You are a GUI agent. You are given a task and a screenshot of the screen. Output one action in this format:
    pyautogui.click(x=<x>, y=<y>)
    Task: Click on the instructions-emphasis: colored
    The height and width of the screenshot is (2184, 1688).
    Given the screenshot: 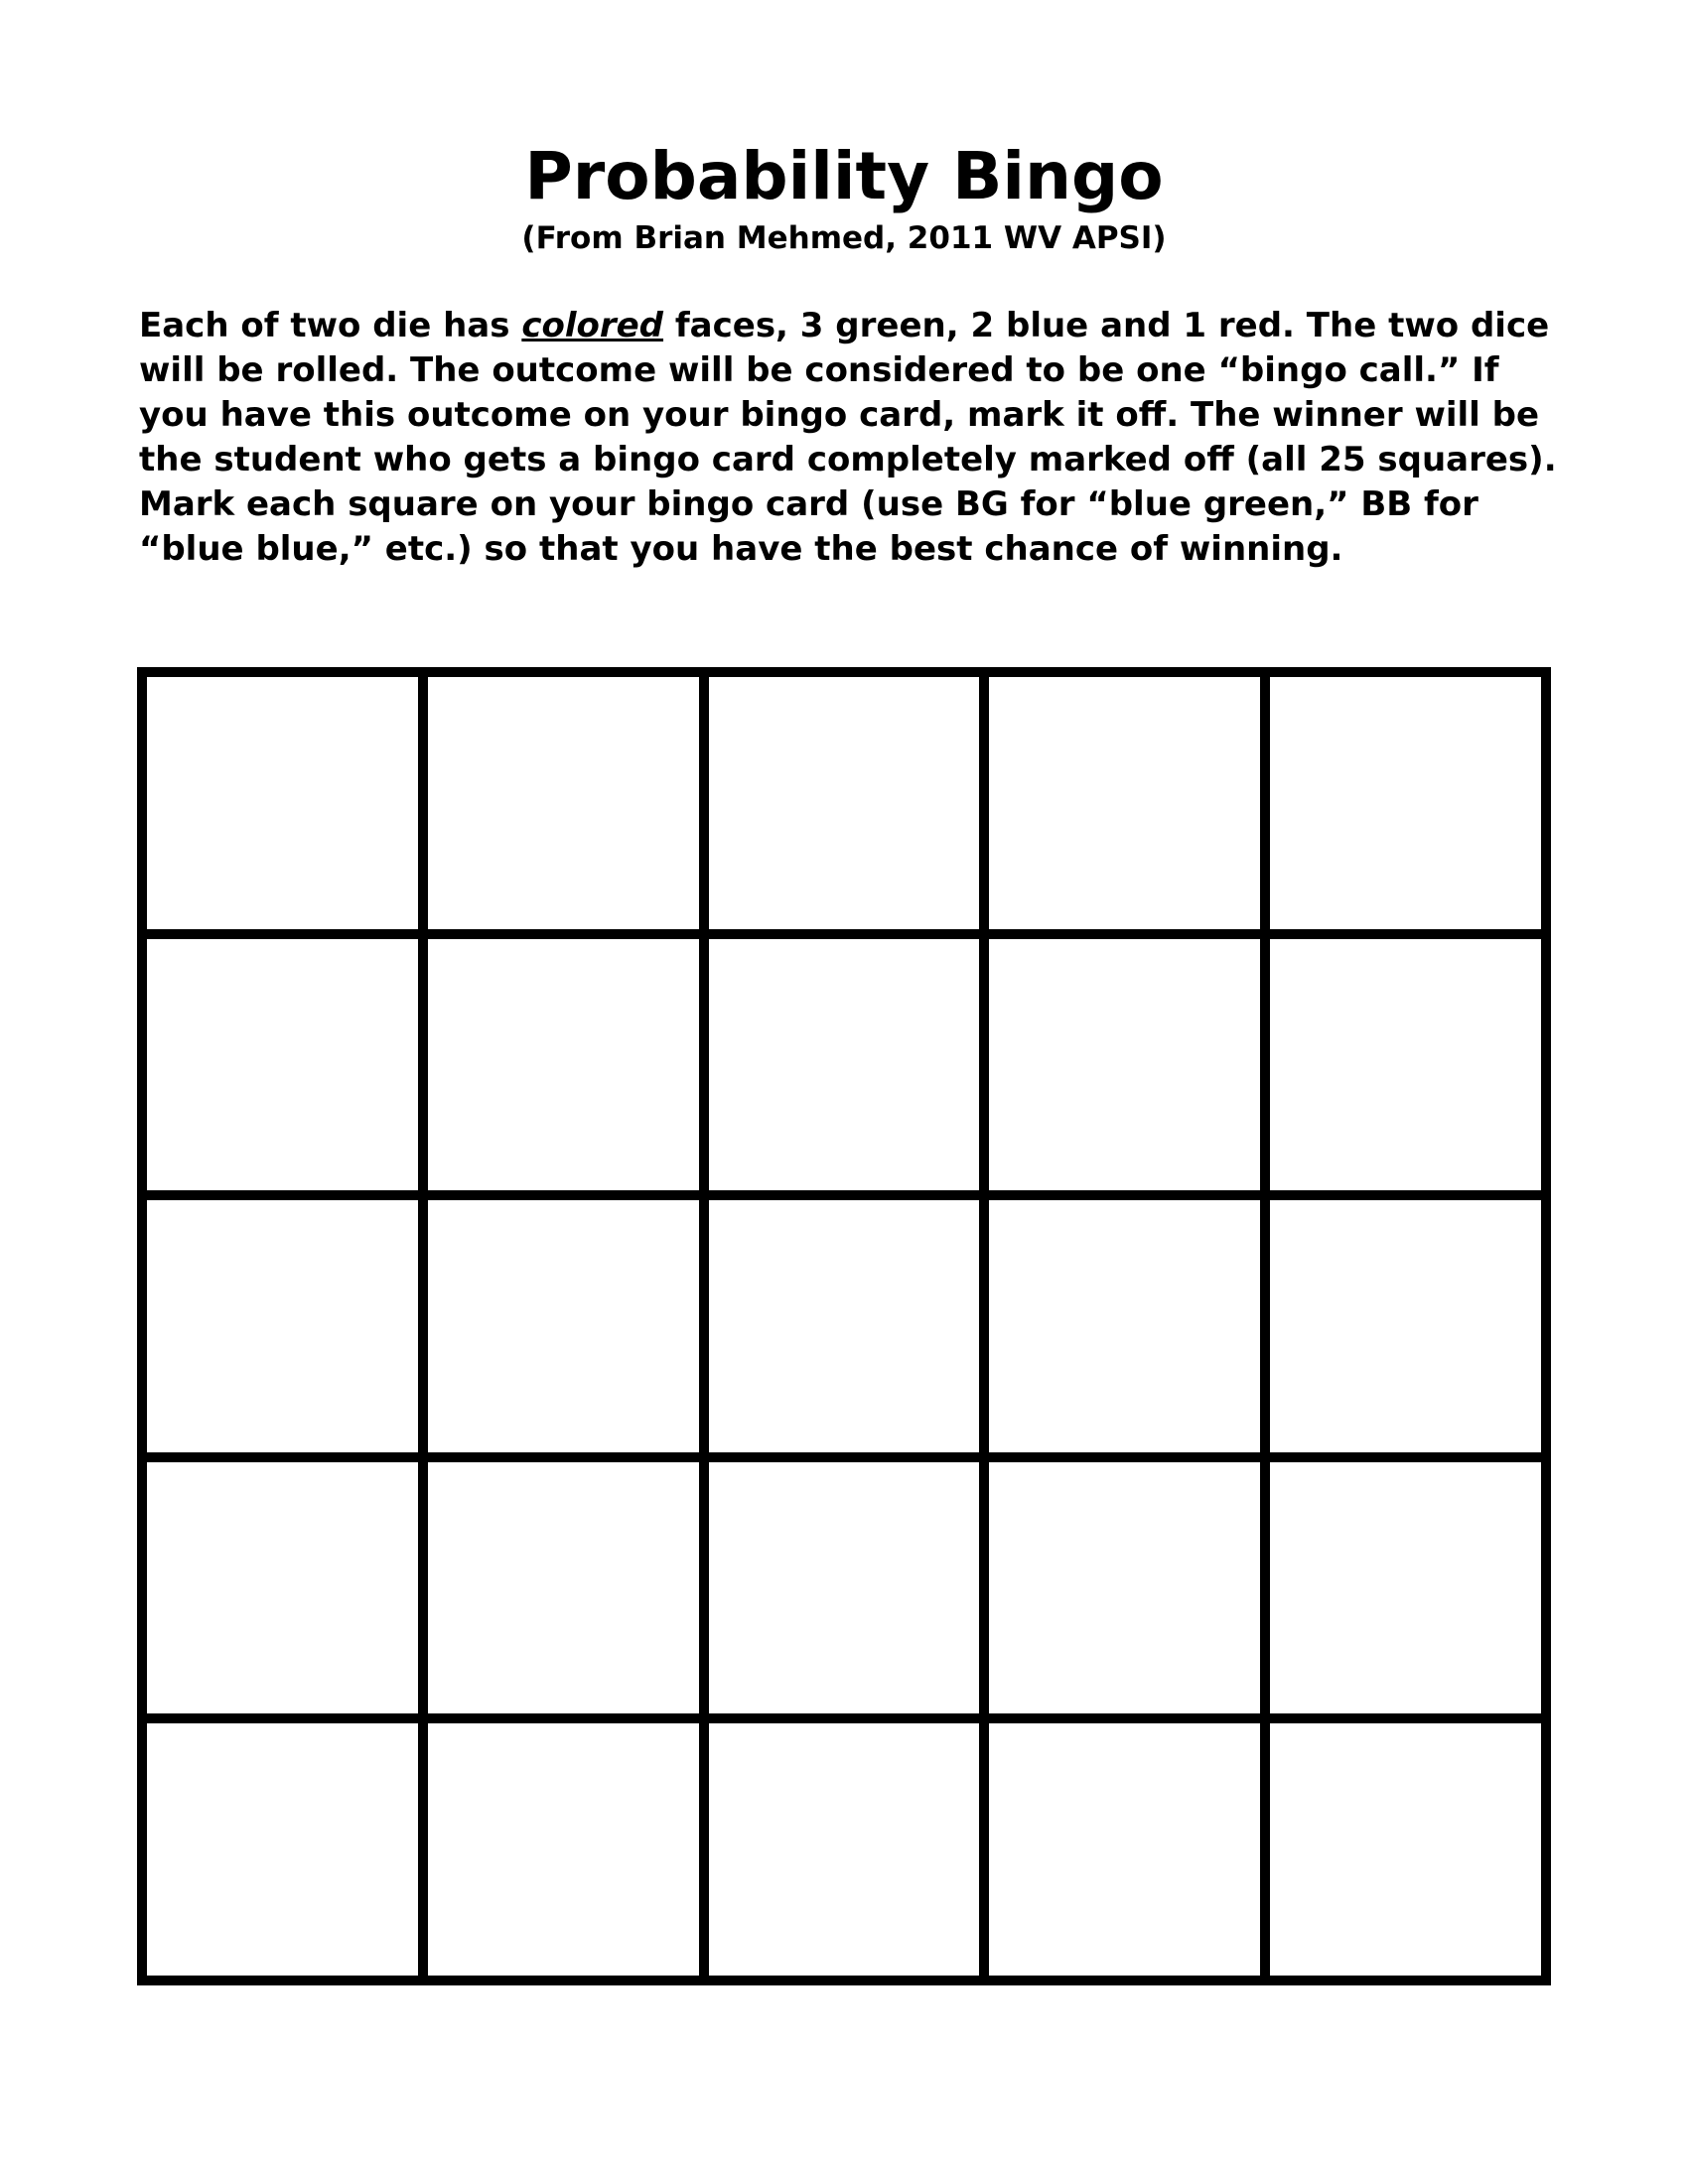 What is the action you would take?
    pyautogui.click(x=592, y=325)
    